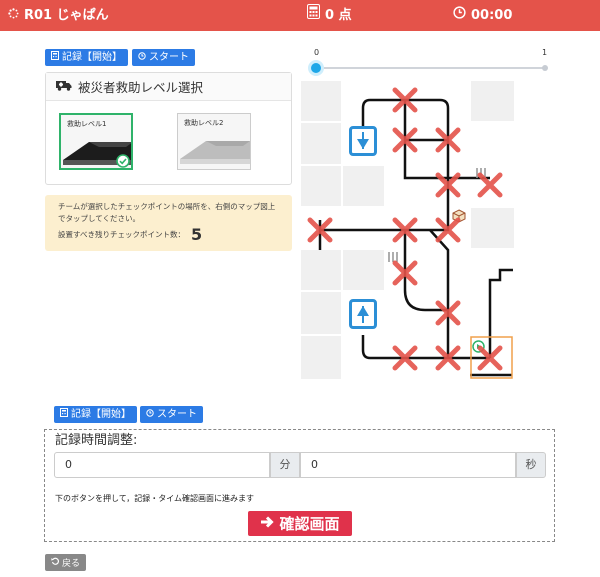 The height and width of the screenshot is (577, 600). What do you see at coordinates (99, 218) in the screenshot?
I see `notice-line-2: でタップしてください。` at bounding box center [99, 218].